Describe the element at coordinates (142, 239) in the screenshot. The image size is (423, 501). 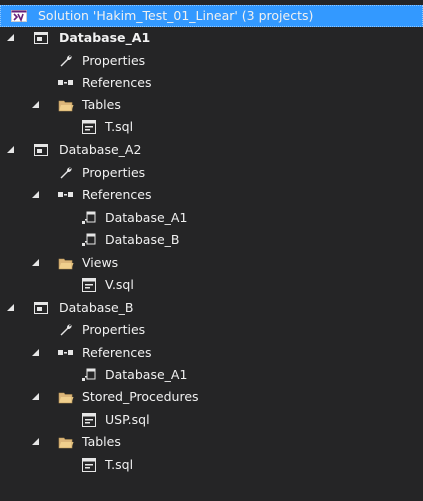
I see `reference-label: Database_B` at that location.